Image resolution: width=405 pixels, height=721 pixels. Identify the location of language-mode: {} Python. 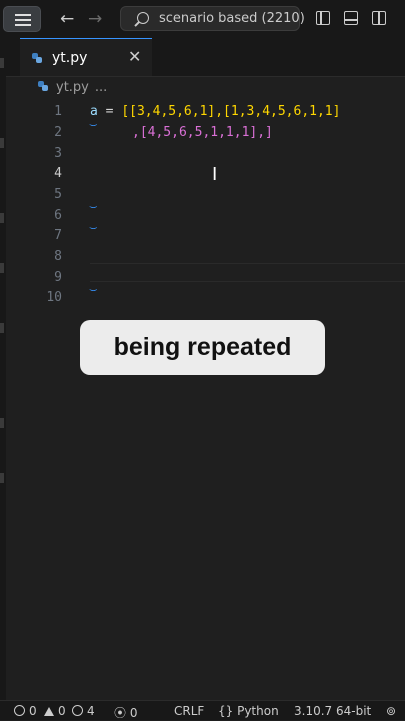
(248, 711).